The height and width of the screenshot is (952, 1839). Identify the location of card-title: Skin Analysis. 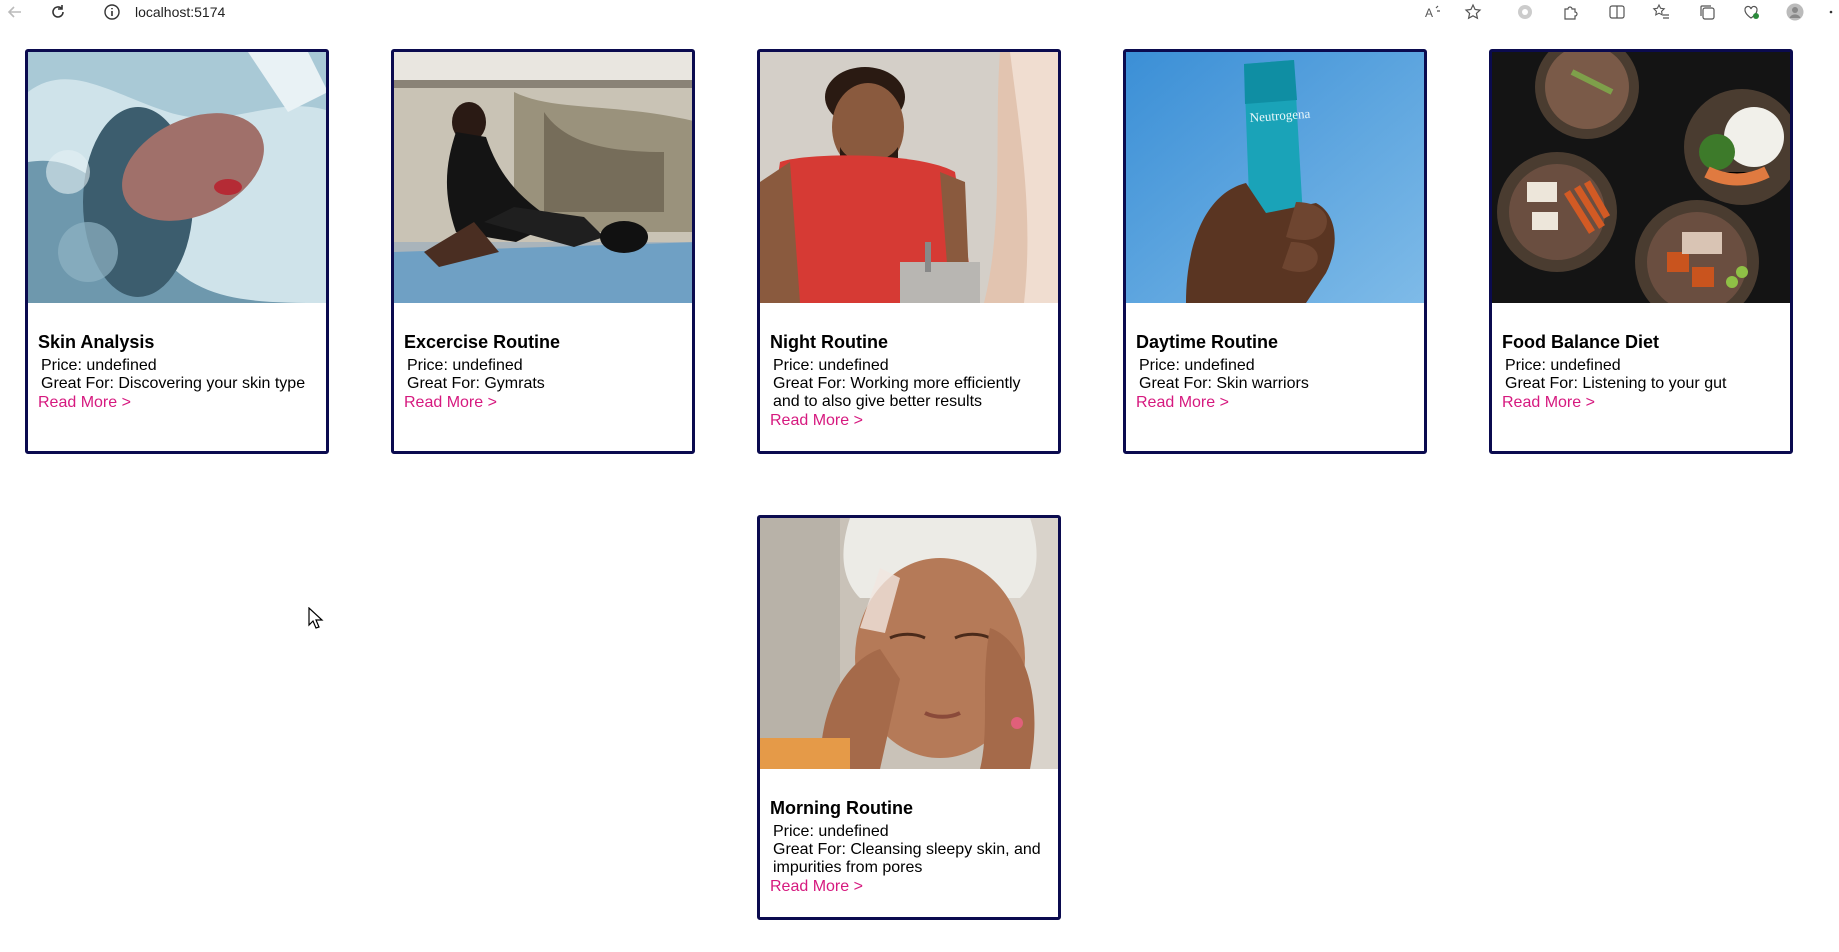
(96, 342).